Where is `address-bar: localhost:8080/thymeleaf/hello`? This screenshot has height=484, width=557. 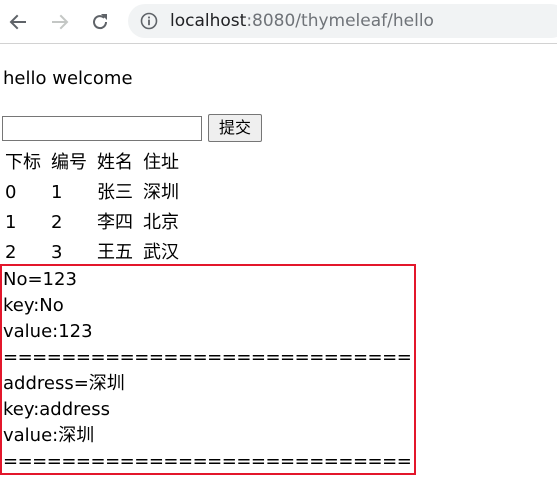
address-bar: localhost:8080/thymeleaf/hello is located at coordinates (342, 21).